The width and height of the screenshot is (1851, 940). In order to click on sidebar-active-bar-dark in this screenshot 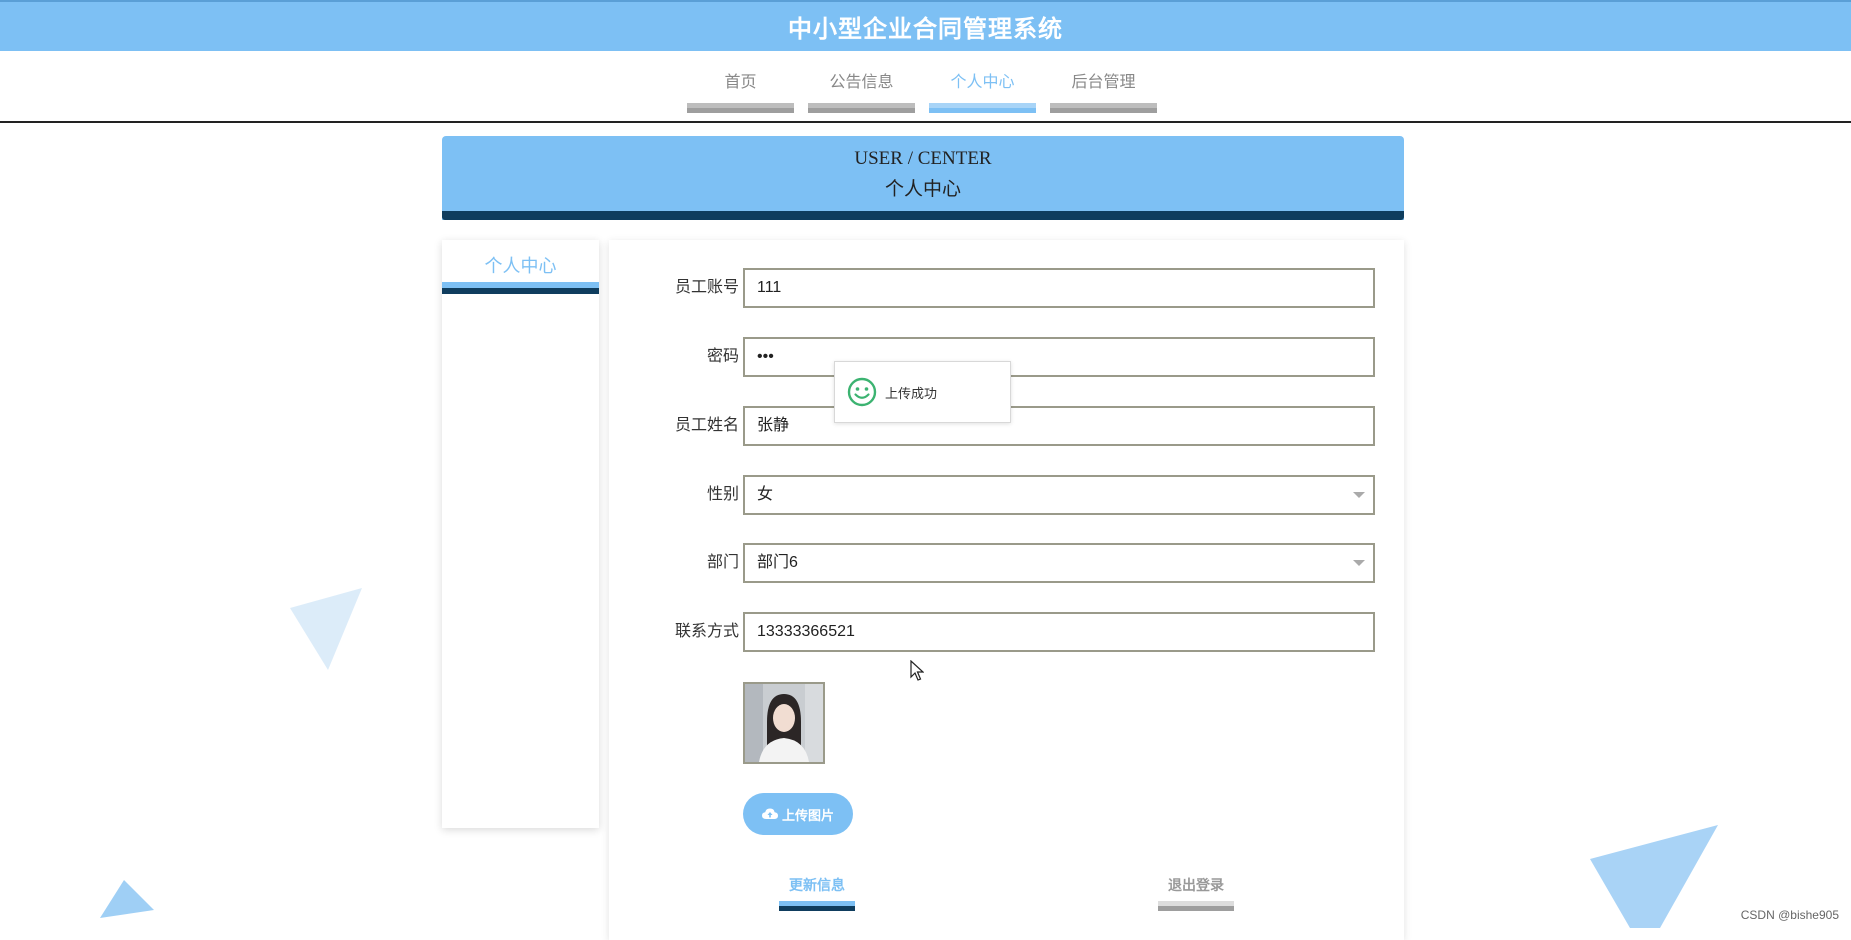, I will do `click(520, 291)`.